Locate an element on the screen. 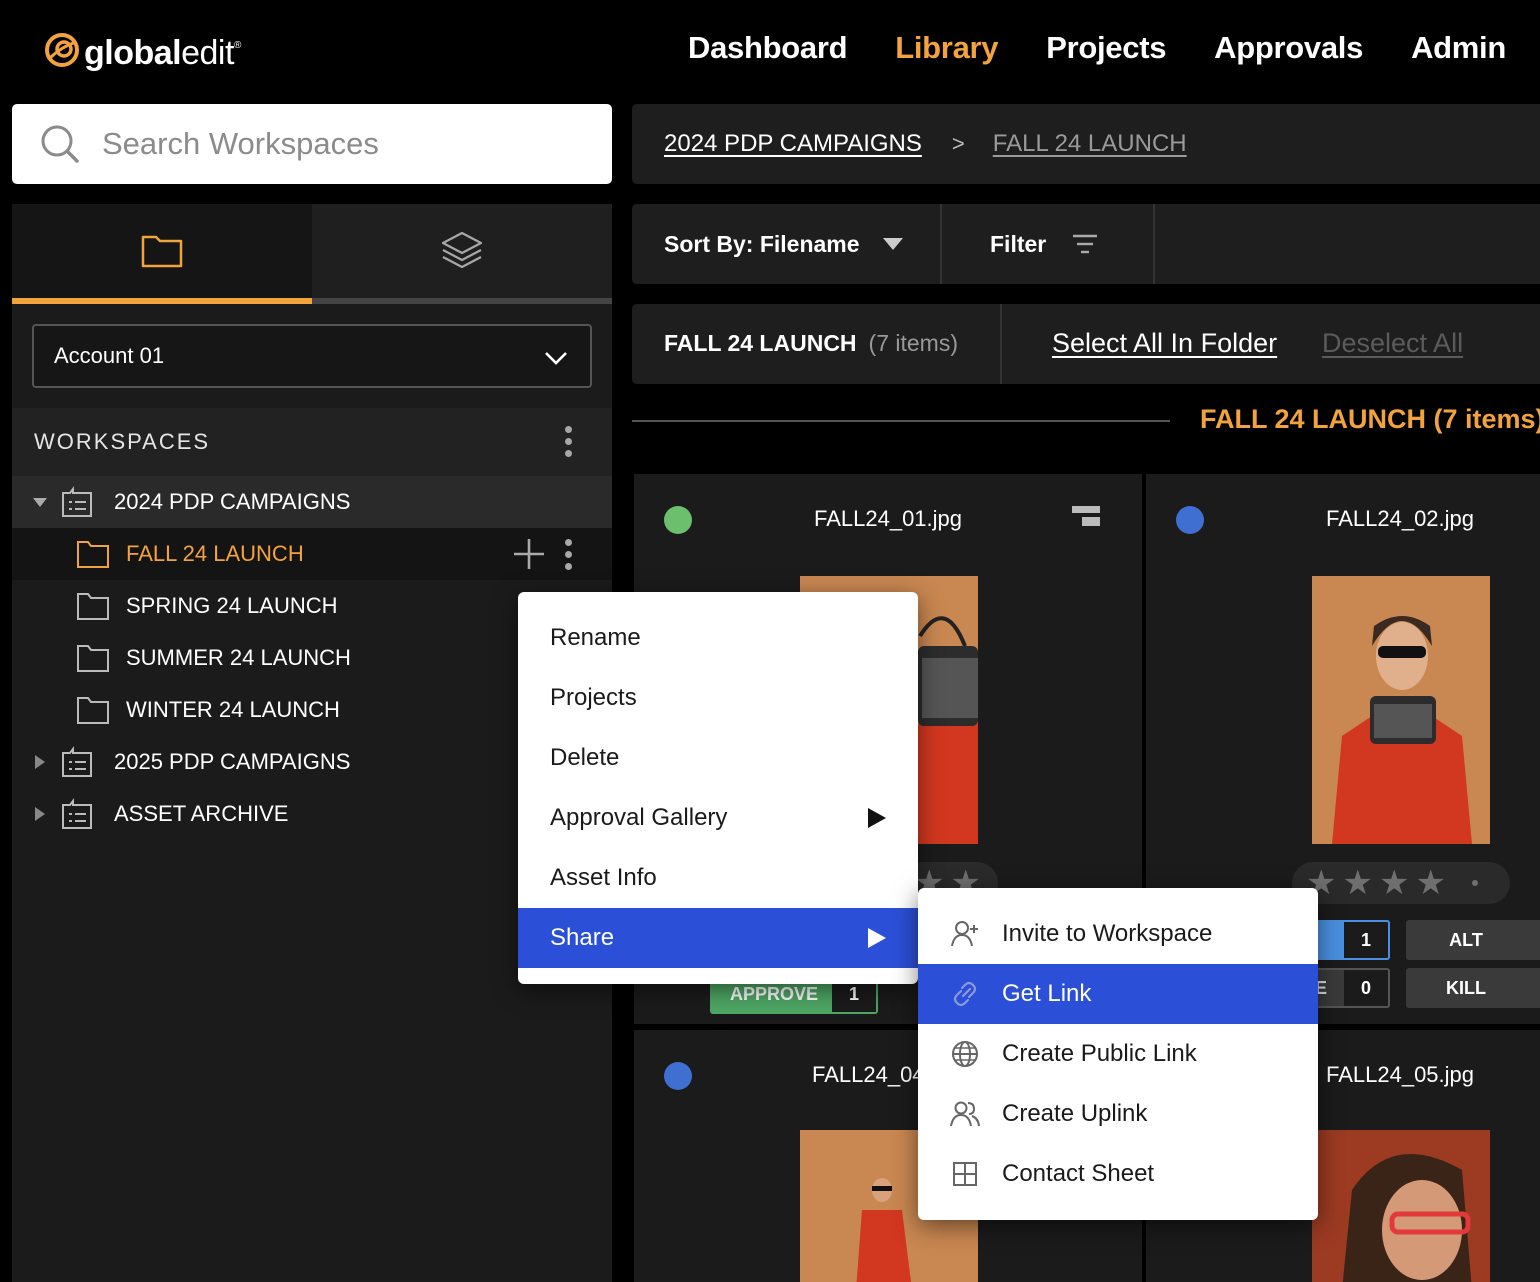 This screenshot has height=1282, width=1540. alt-button: ALT is located at coordinates (1473, 940).